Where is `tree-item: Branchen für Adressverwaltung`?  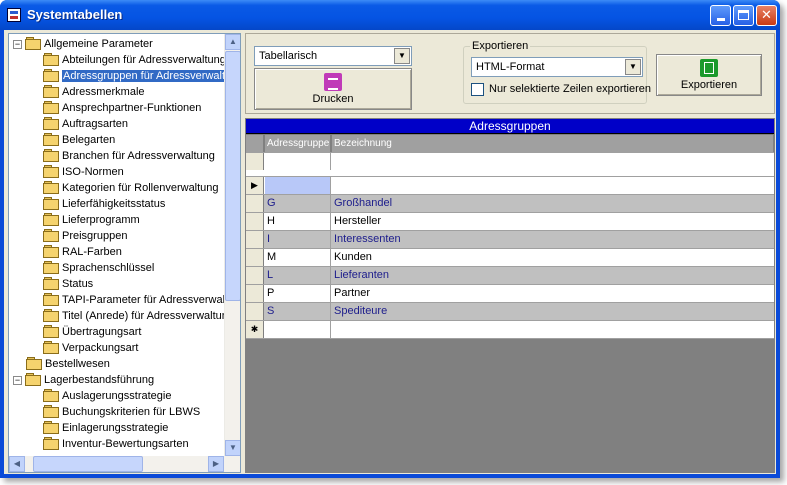
tree-item: Branchen für Adressverwaltung is located at coordinates (129, 156).